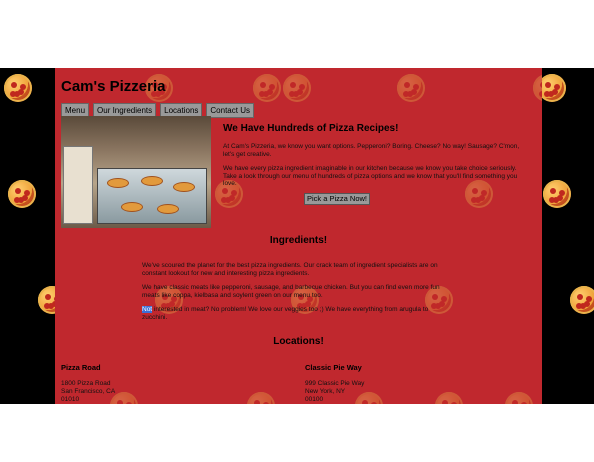 The width and height of the screenshot is (594, 462). Describe the element at coordinates (335, 383) in the screenshot. I see `location-address: 999 Classic Pie Way` at that location.